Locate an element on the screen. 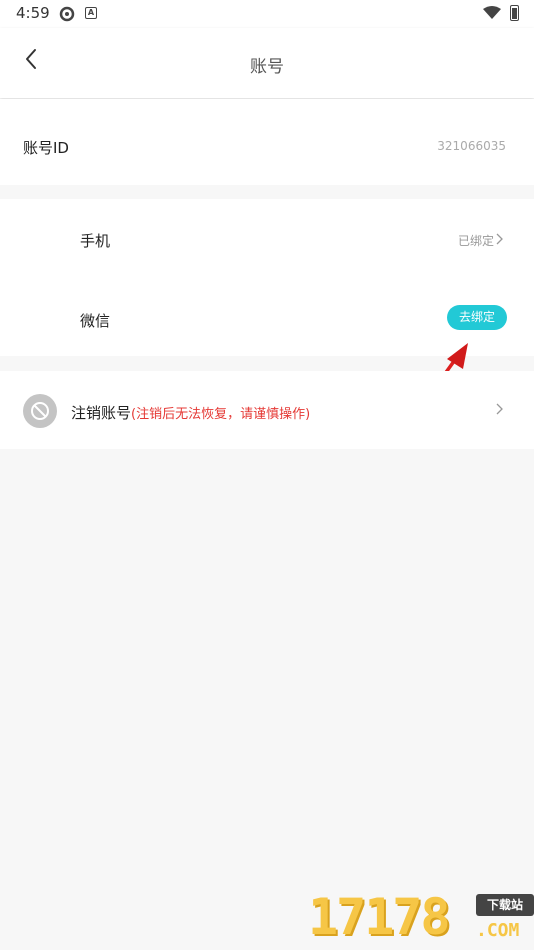 This screenshot has width=534, height=950. watermark-logo: 17178 下载站 .COM is located at coordinates (421, 919).